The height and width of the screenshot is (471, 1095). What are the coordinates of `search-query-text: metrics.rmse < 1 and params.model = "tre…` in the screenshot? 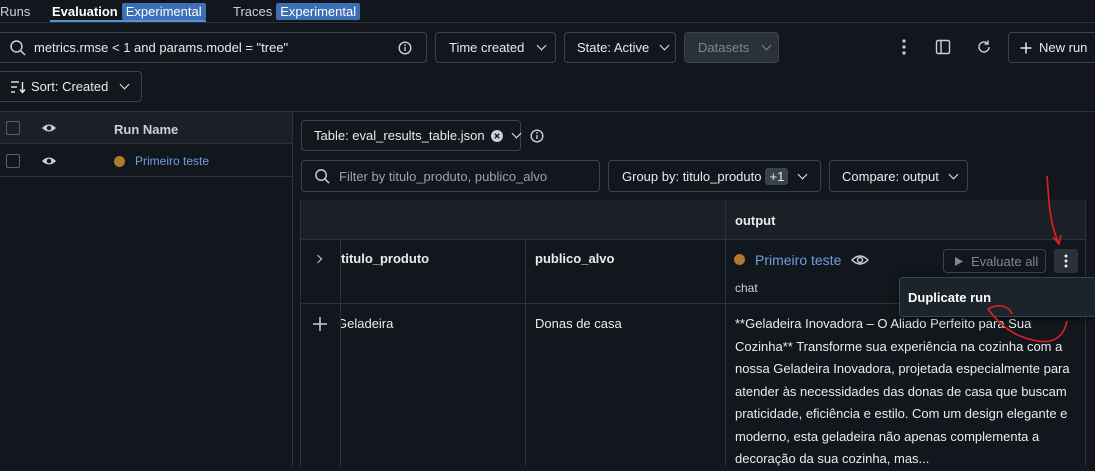 It's located at (161, 47).